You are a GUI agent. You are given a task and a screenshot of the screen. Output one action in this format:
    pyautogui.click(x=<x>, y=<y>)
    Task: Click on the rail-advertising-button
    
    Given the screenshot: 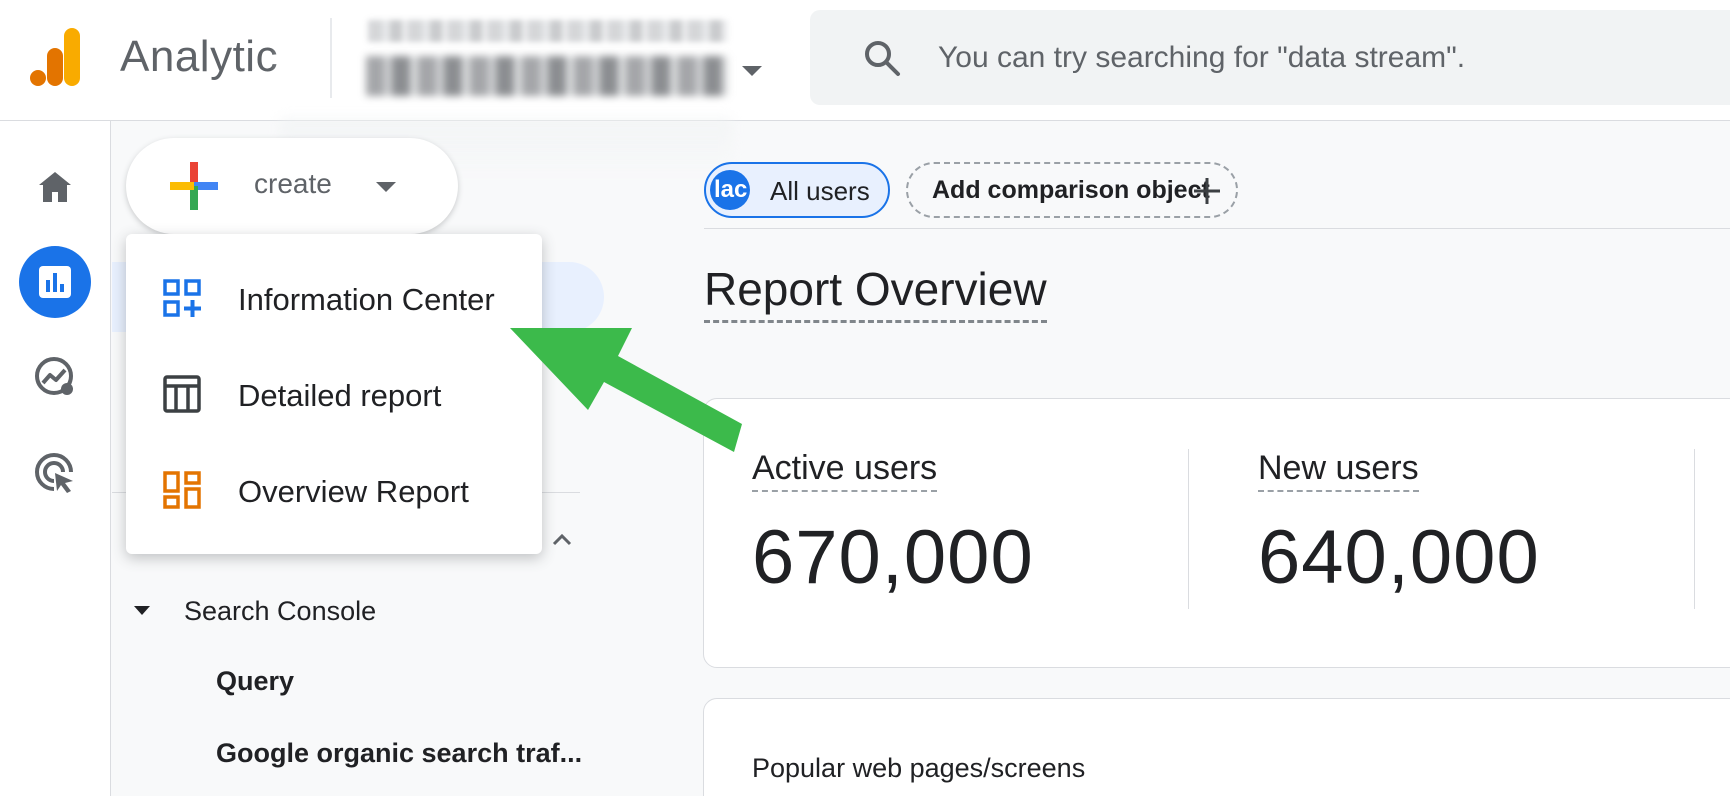 What is the action you would take?
    pyautogui.click(x=55, y=473)
    